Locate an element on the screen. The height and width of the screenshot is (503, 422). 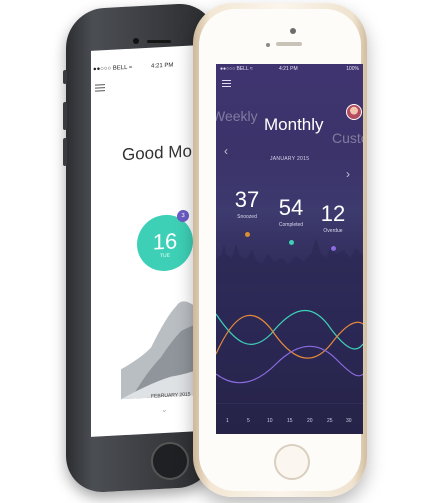
previous-month-icon: ‹ is located at coordinates (226, 151).